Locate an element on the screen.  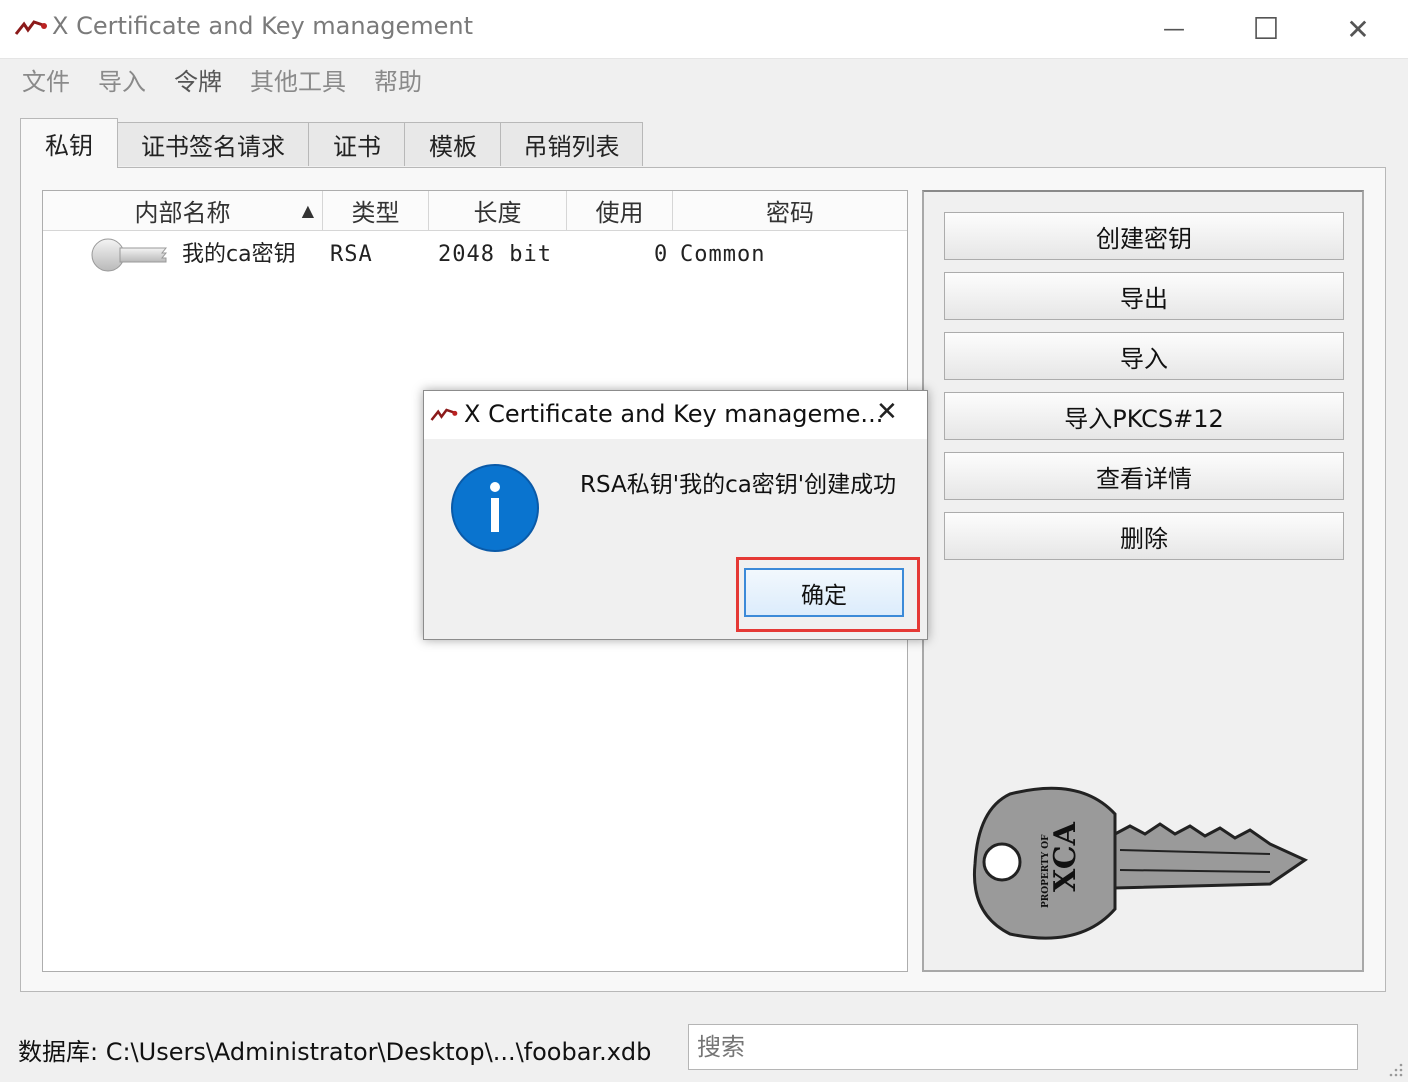
minimize-button: — is located at coordinates (1174, 29).